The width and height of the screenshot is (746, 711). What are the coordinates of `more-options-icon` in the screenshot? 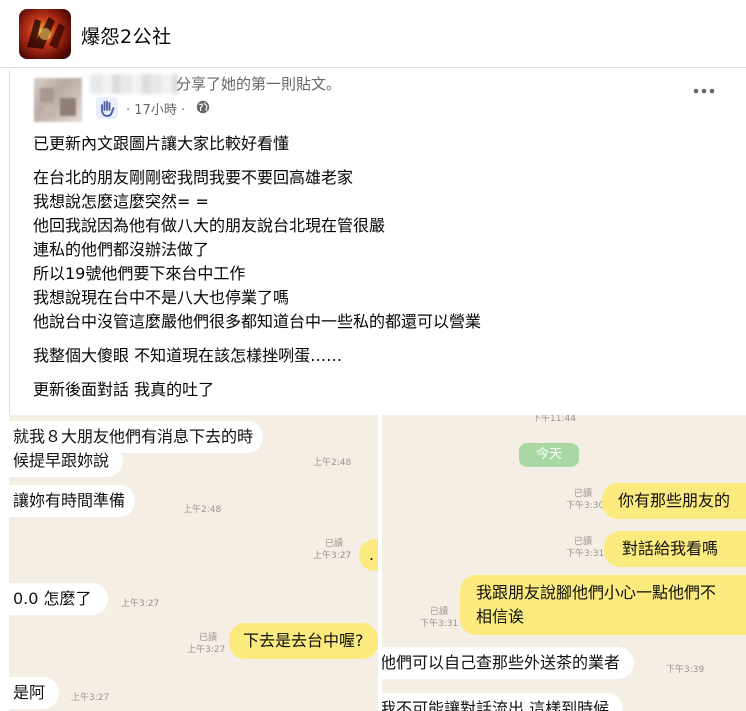 It's located at (704, 91).